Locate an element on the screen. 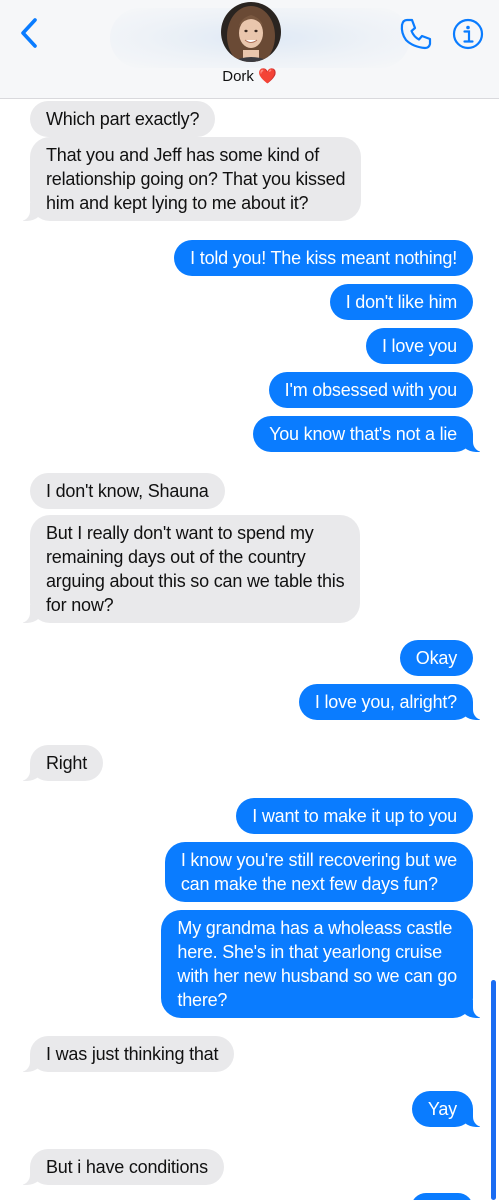 Image resolution: width=499 pixels, height=1200 pixels. message-text: Which part exactly? is located at coordinates (123, 119).